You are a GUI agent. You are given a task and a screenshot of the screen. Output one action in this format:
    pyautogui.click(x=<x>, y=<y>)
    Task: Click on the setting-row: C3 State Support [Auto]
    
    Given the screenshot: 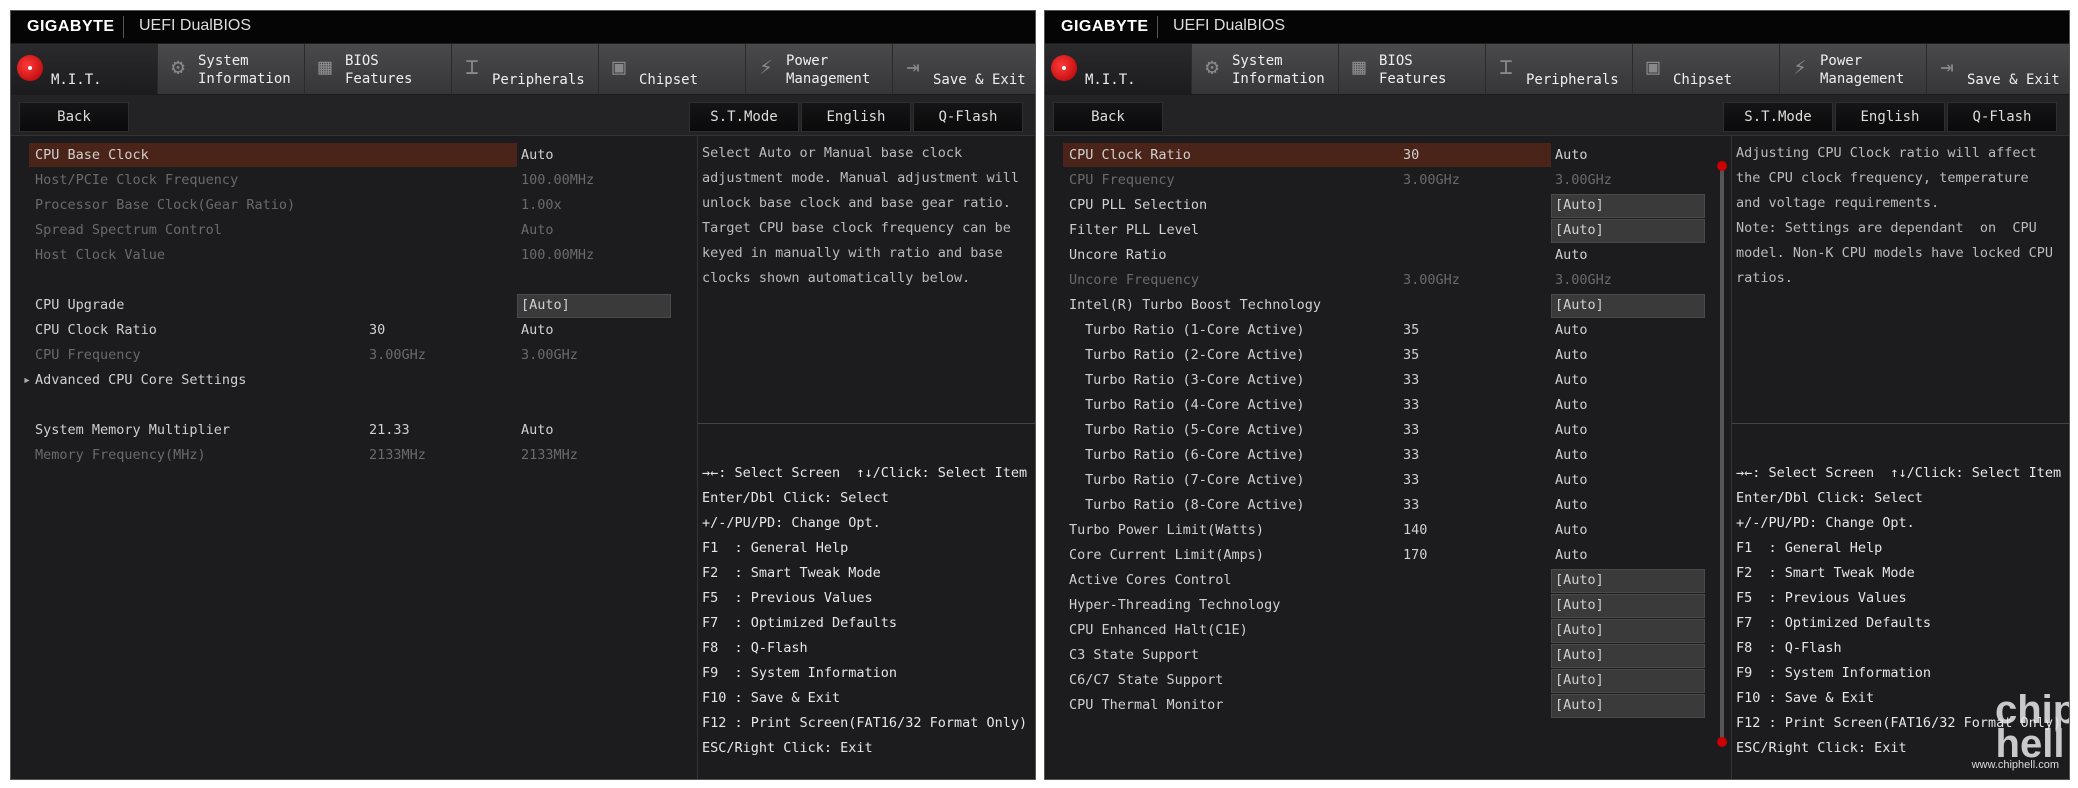 What is the action you would take?
    pyautogui.click(x=1387, y=655)
    